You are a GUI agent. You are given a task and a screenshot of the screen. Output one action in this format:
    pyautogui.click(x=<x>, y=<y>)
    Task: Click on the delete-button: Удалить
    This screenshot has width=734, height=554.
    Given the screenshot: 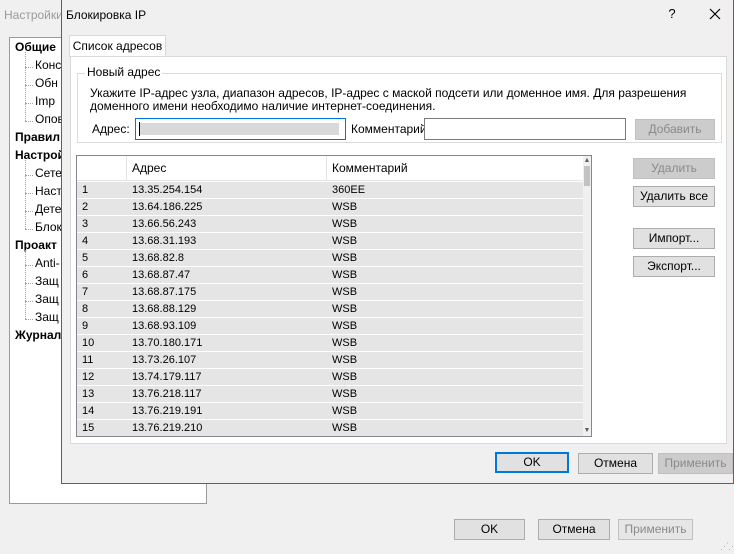 What is the action you would take?
    pyautogui.click(x=674, y=168)
    